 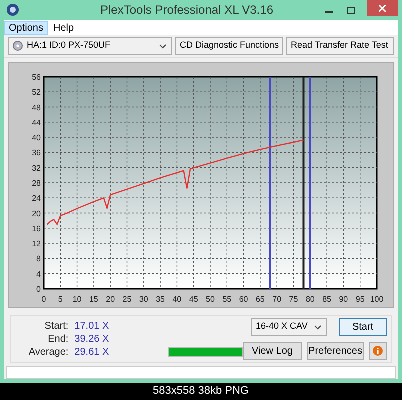 I want to click on x-tick-label: 90, so click(x=343, y=299).